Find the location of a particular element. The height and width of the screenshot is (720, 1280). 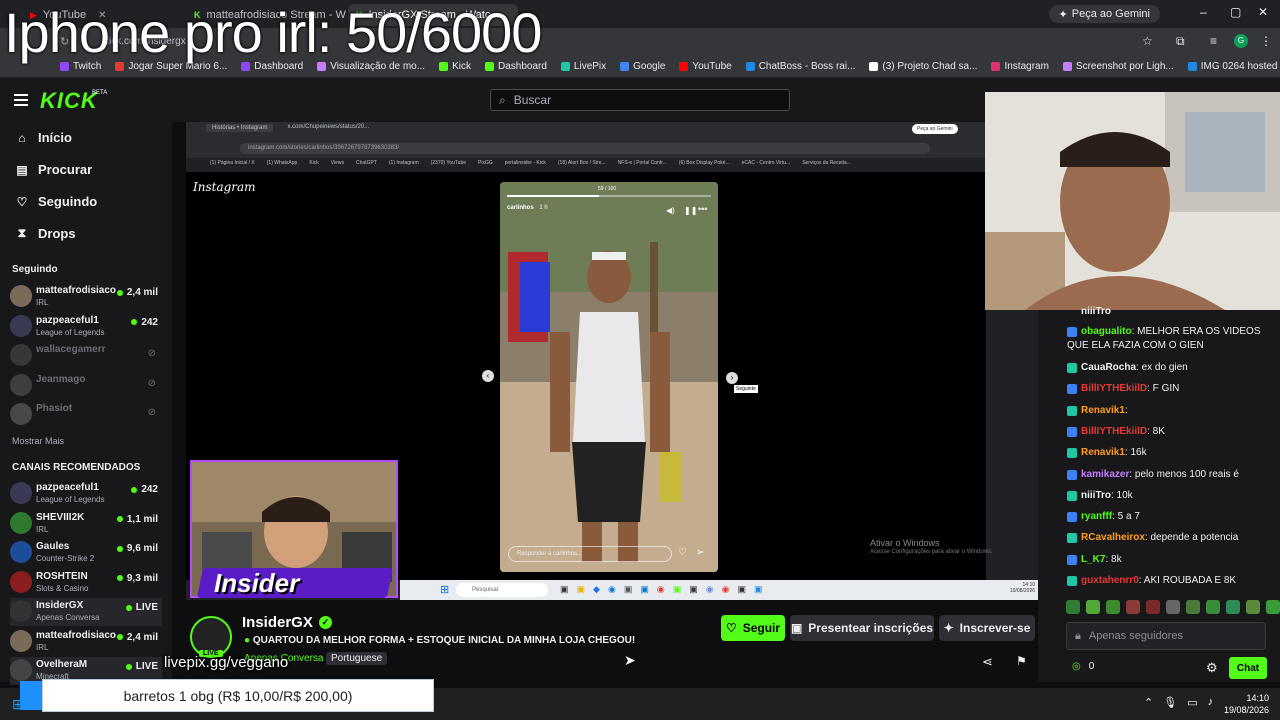

chat-username: L_K7 is located at coordinates (1093, 559).